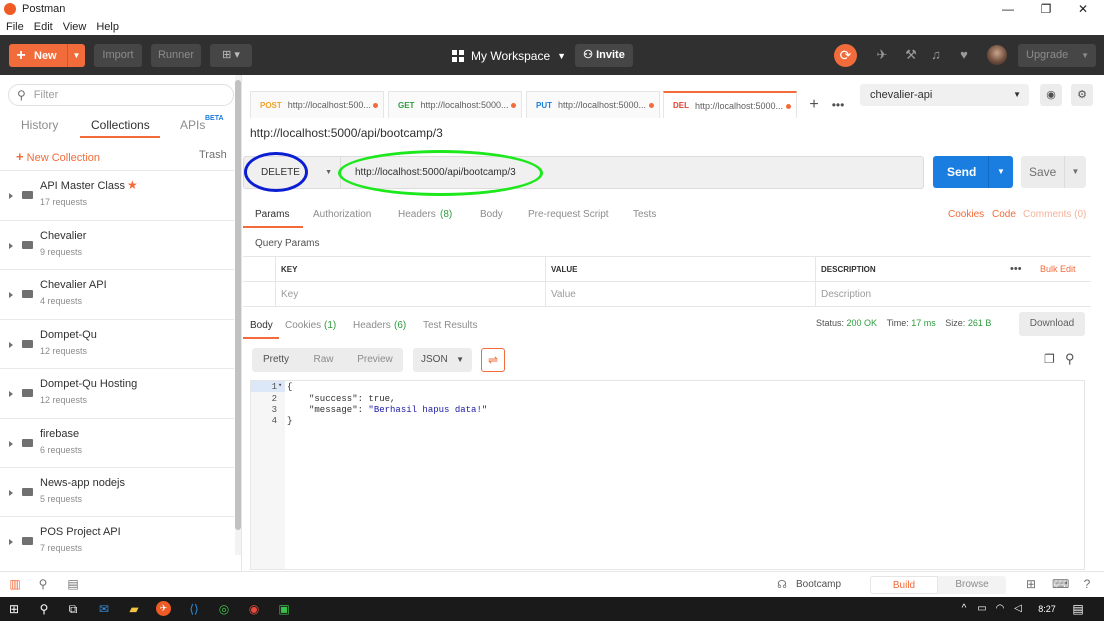  I want to click on more-tabs-icon: •••, so click(838, 105).